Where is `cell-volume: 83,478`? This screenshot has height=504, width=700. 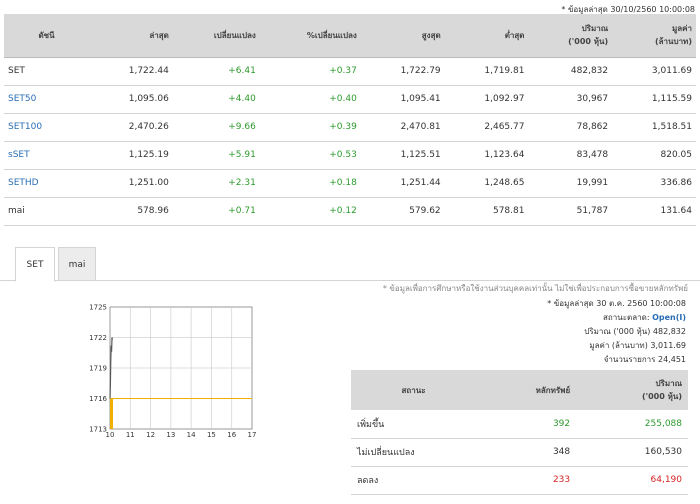
cell-volume: 83,478 is located at coordinates (570, 155).